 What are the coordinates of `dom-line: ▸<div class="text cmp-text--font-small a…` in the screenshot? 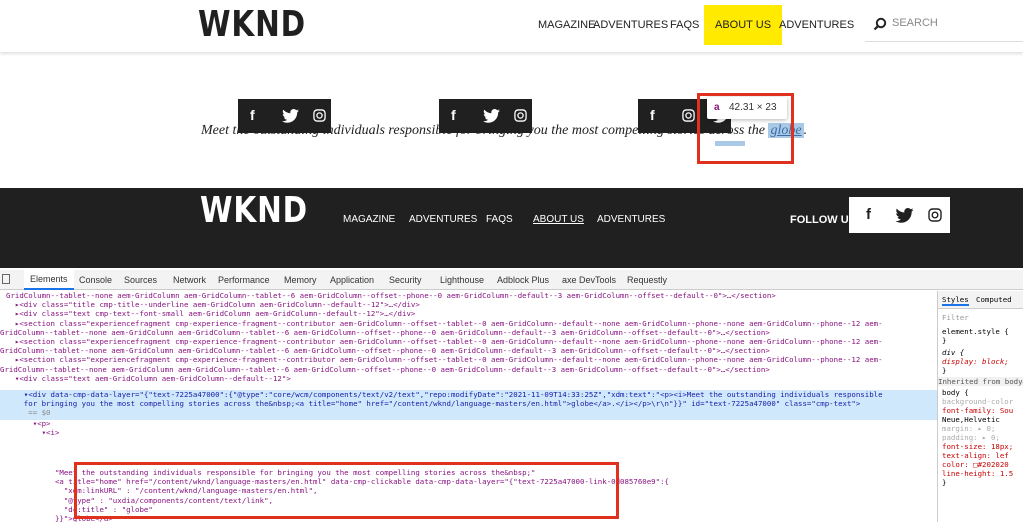 It's located at (210, 313).